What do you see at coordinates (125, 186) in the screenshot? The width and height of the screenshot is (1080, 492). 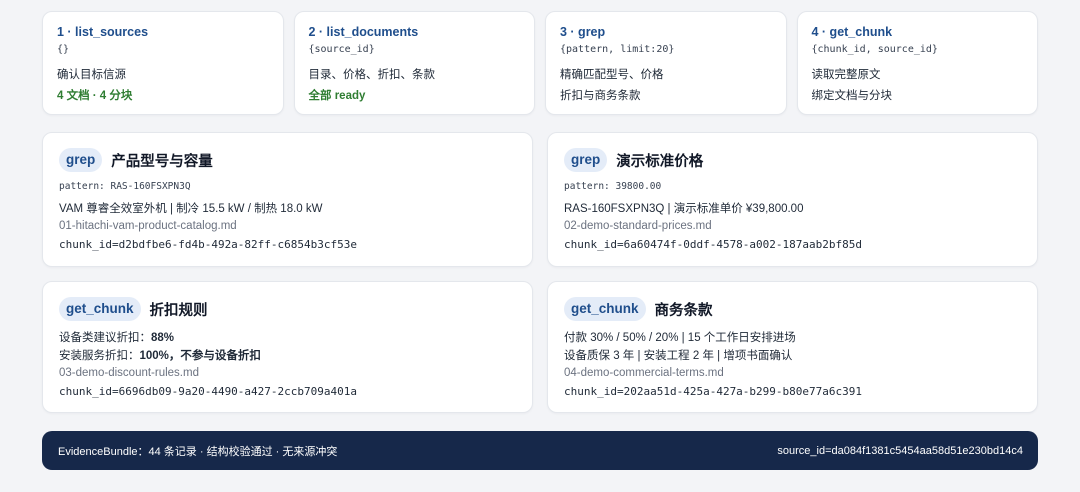 I see `search-pattern: pattern: RAS-160FSXPN3Q` at bounding box center [125, 186].